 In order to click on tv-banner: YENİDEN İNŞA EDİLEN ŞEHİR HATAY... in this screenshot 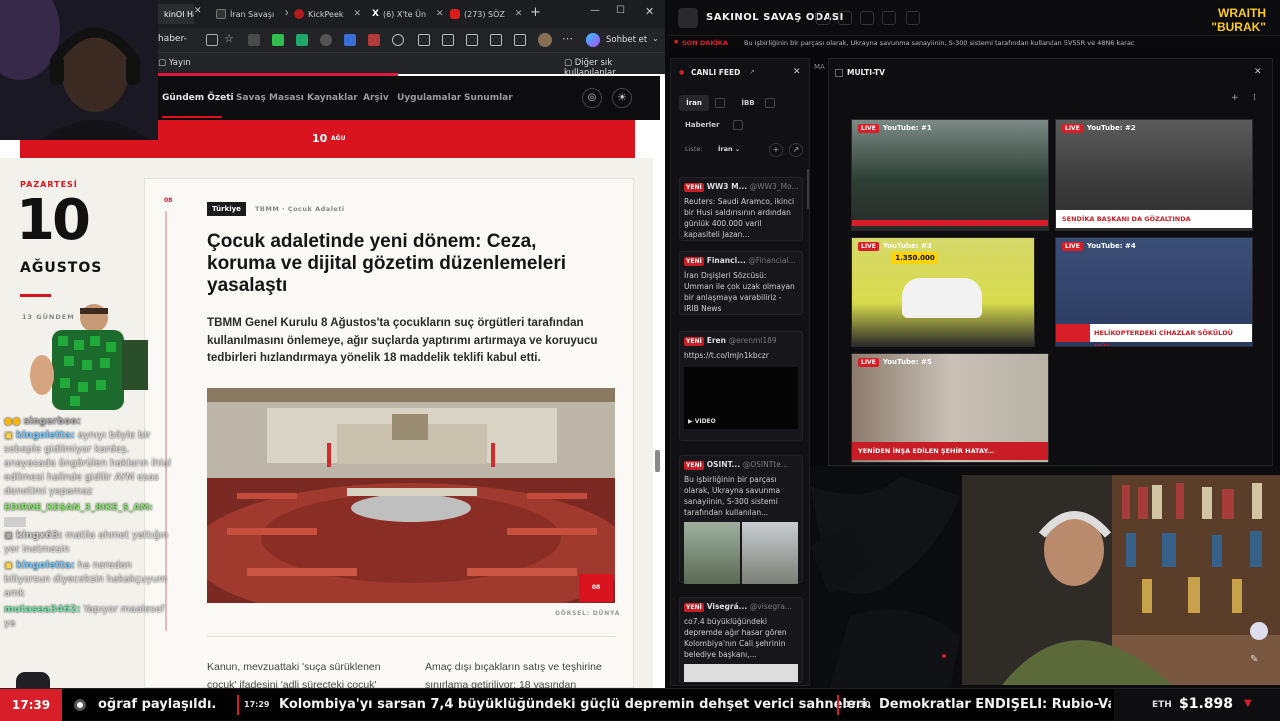, I will do `click(950, 451)`.